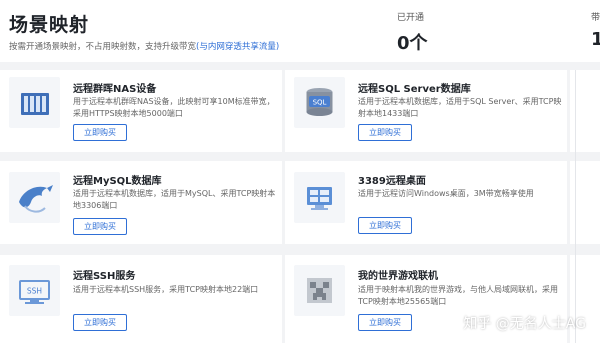 The image size is (600, 343). What do you see at coordinates (100, 226) in the screenshot?
I see `buy-button-mysql: 立即购买` at bounding box center [100, 226].